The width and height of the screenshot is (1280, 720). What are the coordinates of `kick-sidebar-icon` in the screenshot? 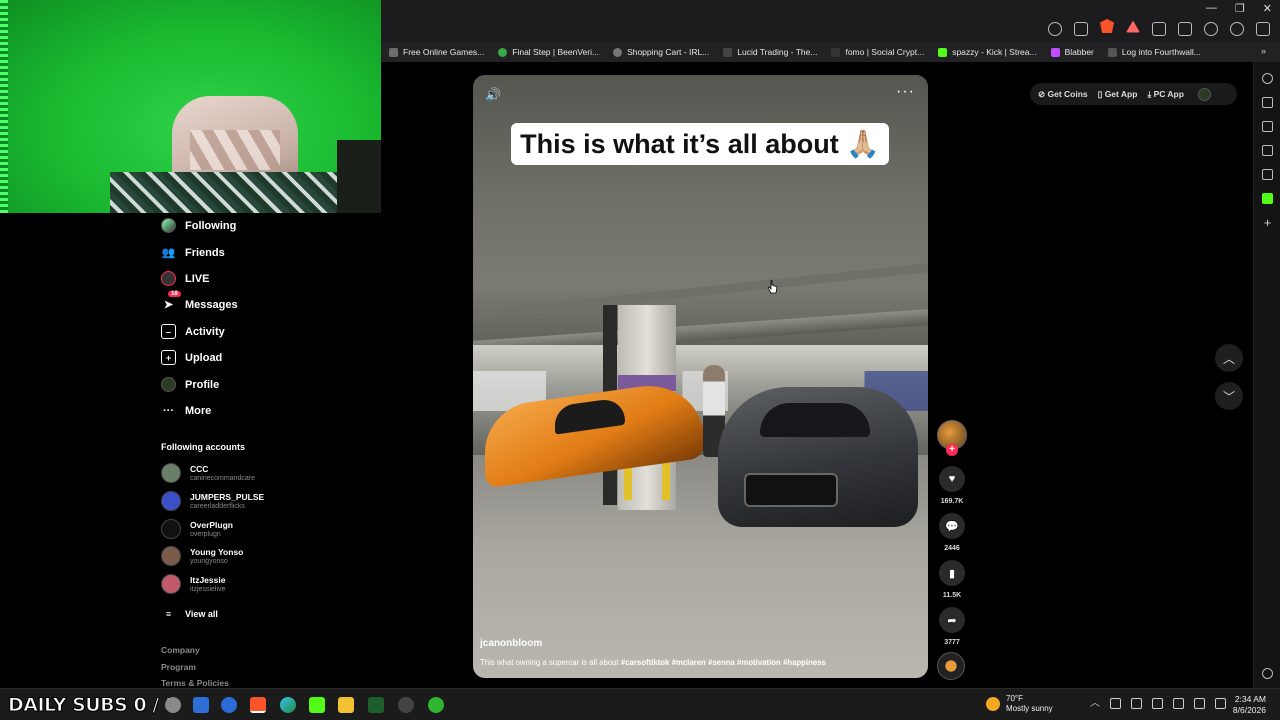 It's located at (1267, 198).